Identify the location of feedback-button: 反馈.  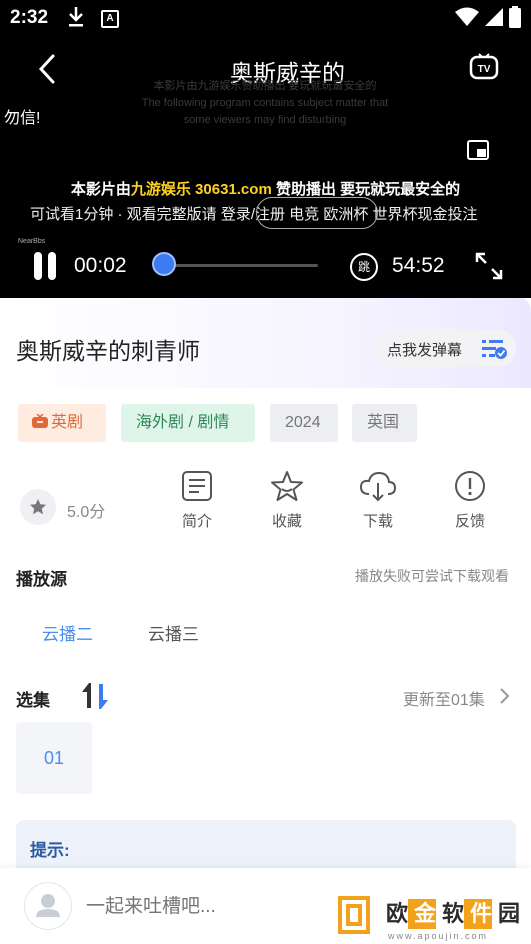
(470, 500).